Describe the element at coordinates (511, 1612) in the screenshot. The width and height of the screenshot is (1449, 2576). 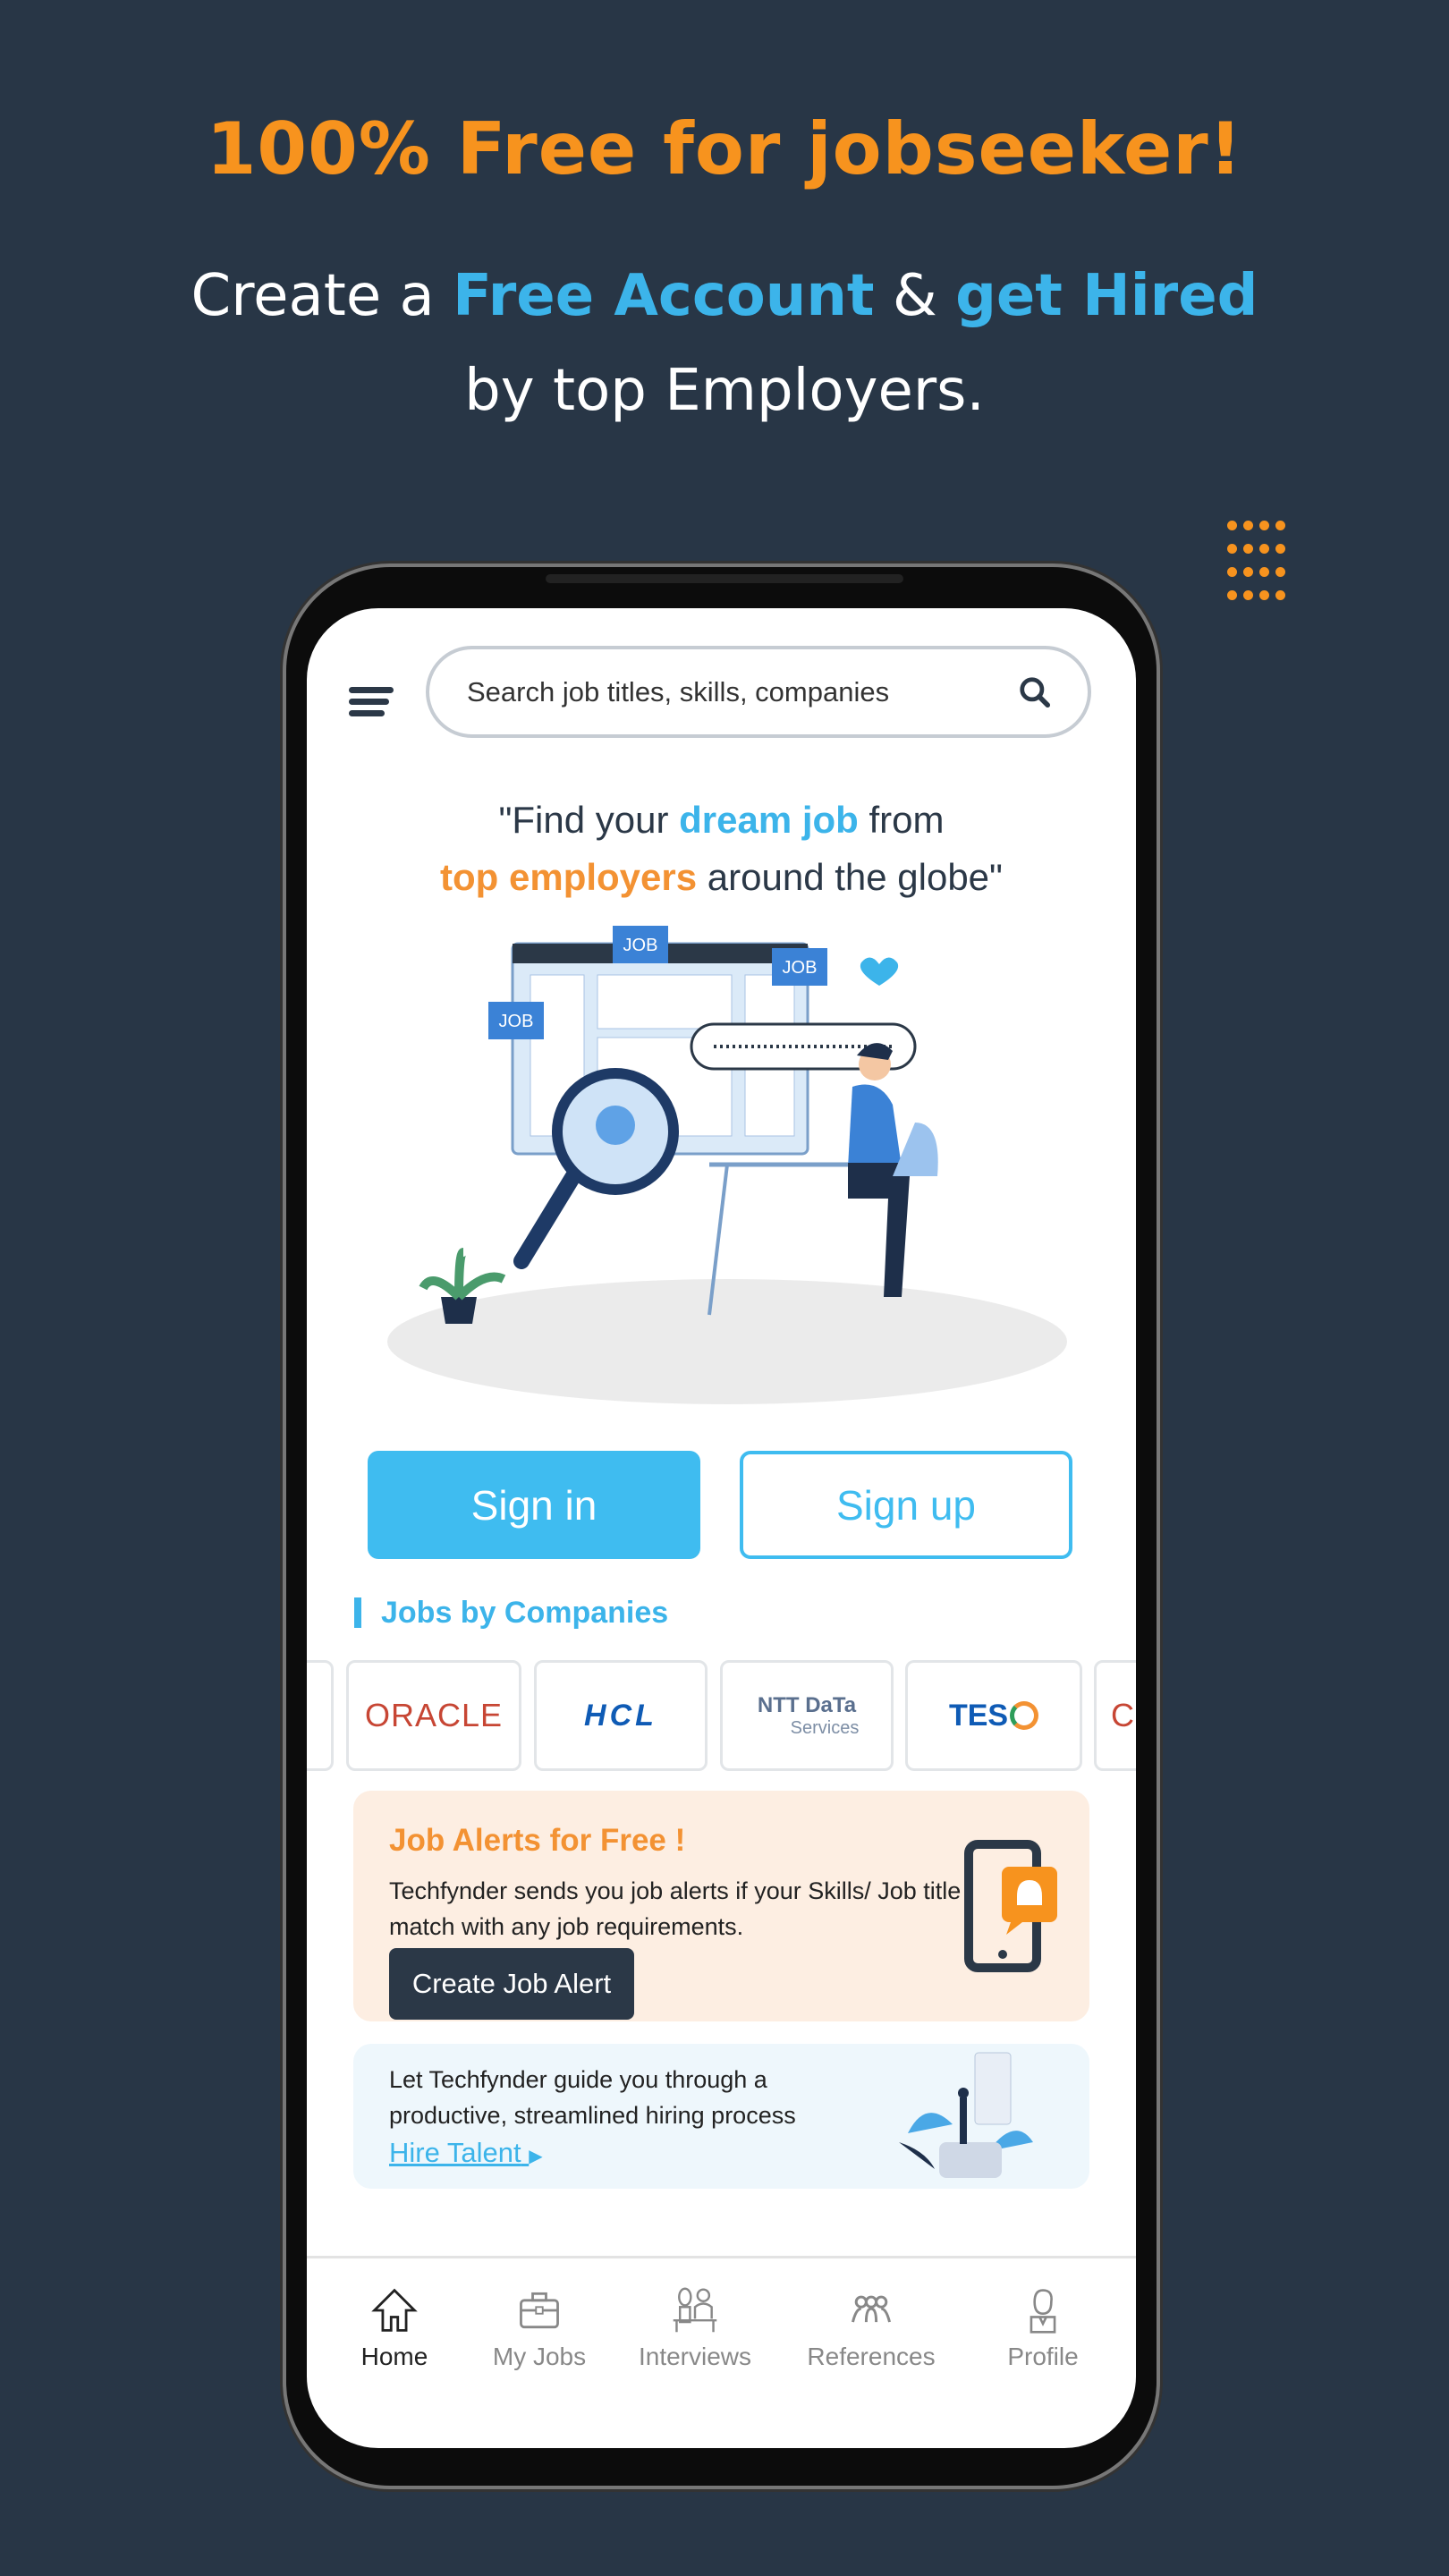
I see `section-title-jobs-by-companies: Jobs by Companies` at that location.